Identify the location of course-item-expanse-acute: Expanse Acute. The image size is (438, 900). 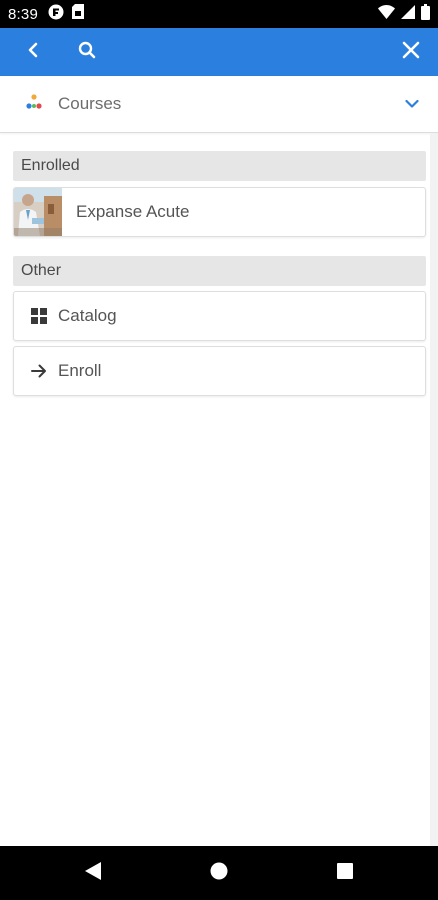
(219, 212).